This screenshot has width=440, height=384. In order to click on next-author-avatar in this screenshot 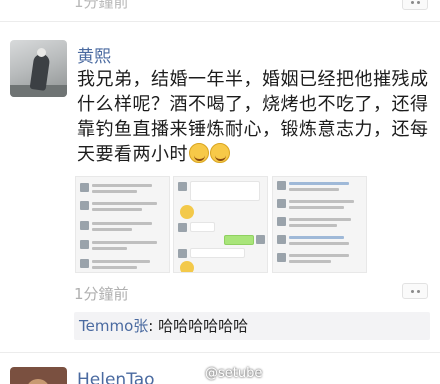, I will do `click(38, 375)`.